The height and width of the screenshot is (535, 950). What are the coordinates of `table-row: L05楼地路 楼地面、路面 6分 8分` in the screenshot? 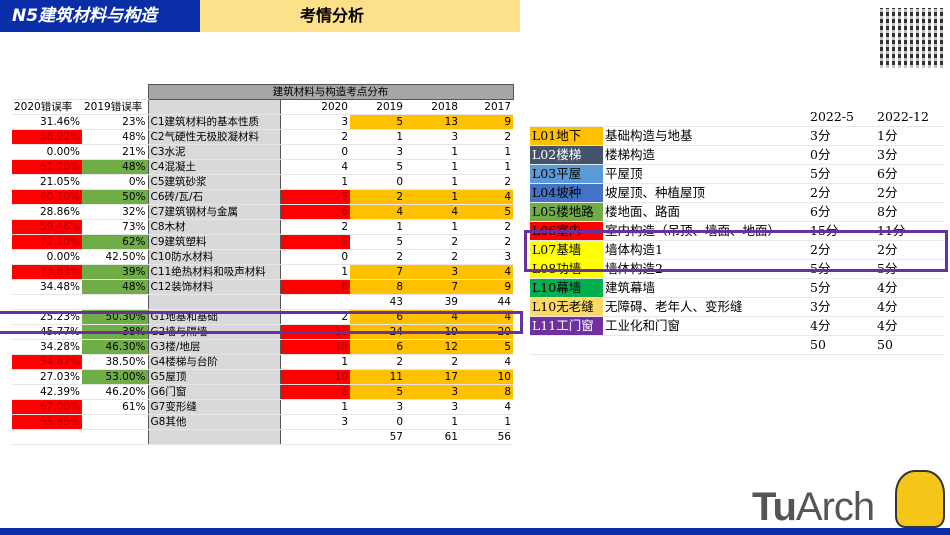 It's located at (737, 212).